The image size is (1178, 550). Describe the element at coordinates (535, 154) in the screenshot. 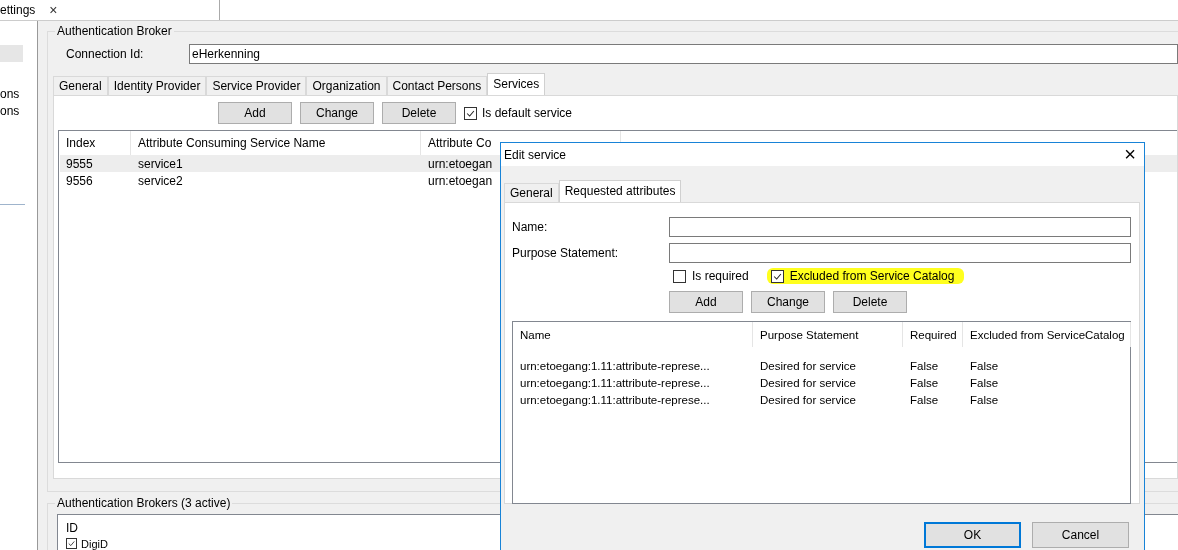

I see `window-title: Edit service` at that location.